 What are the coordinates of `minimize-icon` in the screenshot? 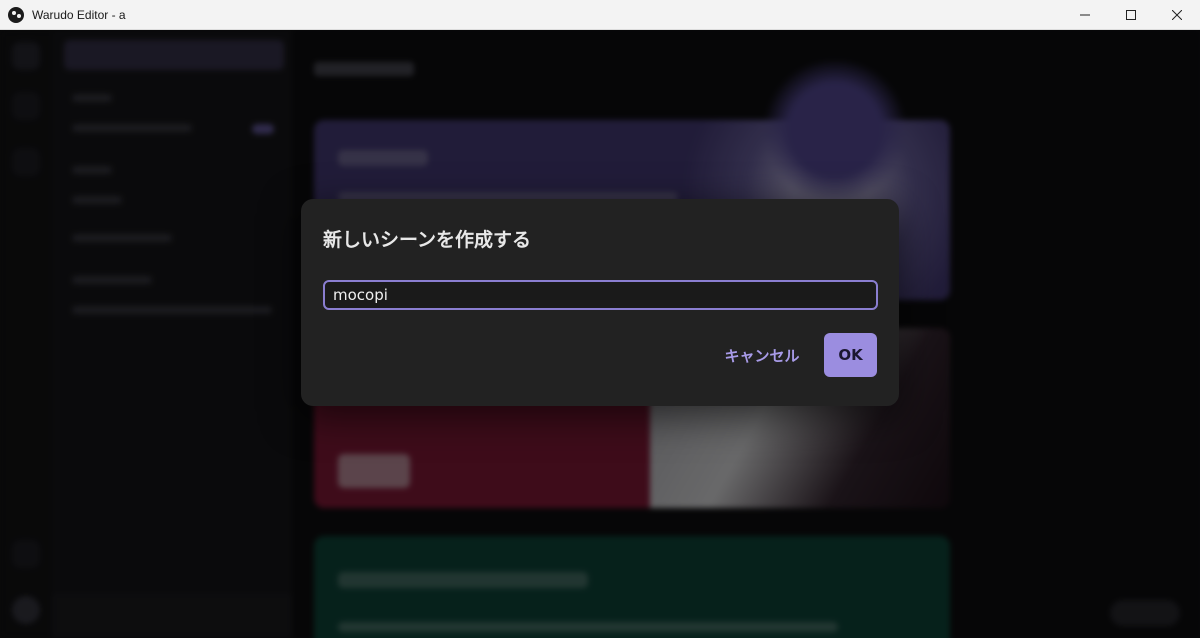 It's located at (1085, 14).